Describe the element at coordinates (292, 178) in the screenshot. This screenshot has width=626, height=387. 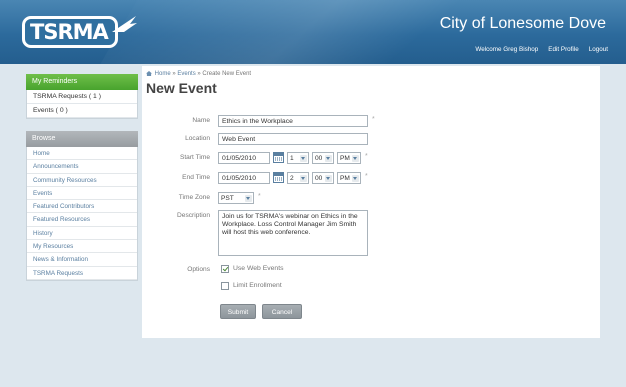
I see `end-hour-value: 2` at that location.